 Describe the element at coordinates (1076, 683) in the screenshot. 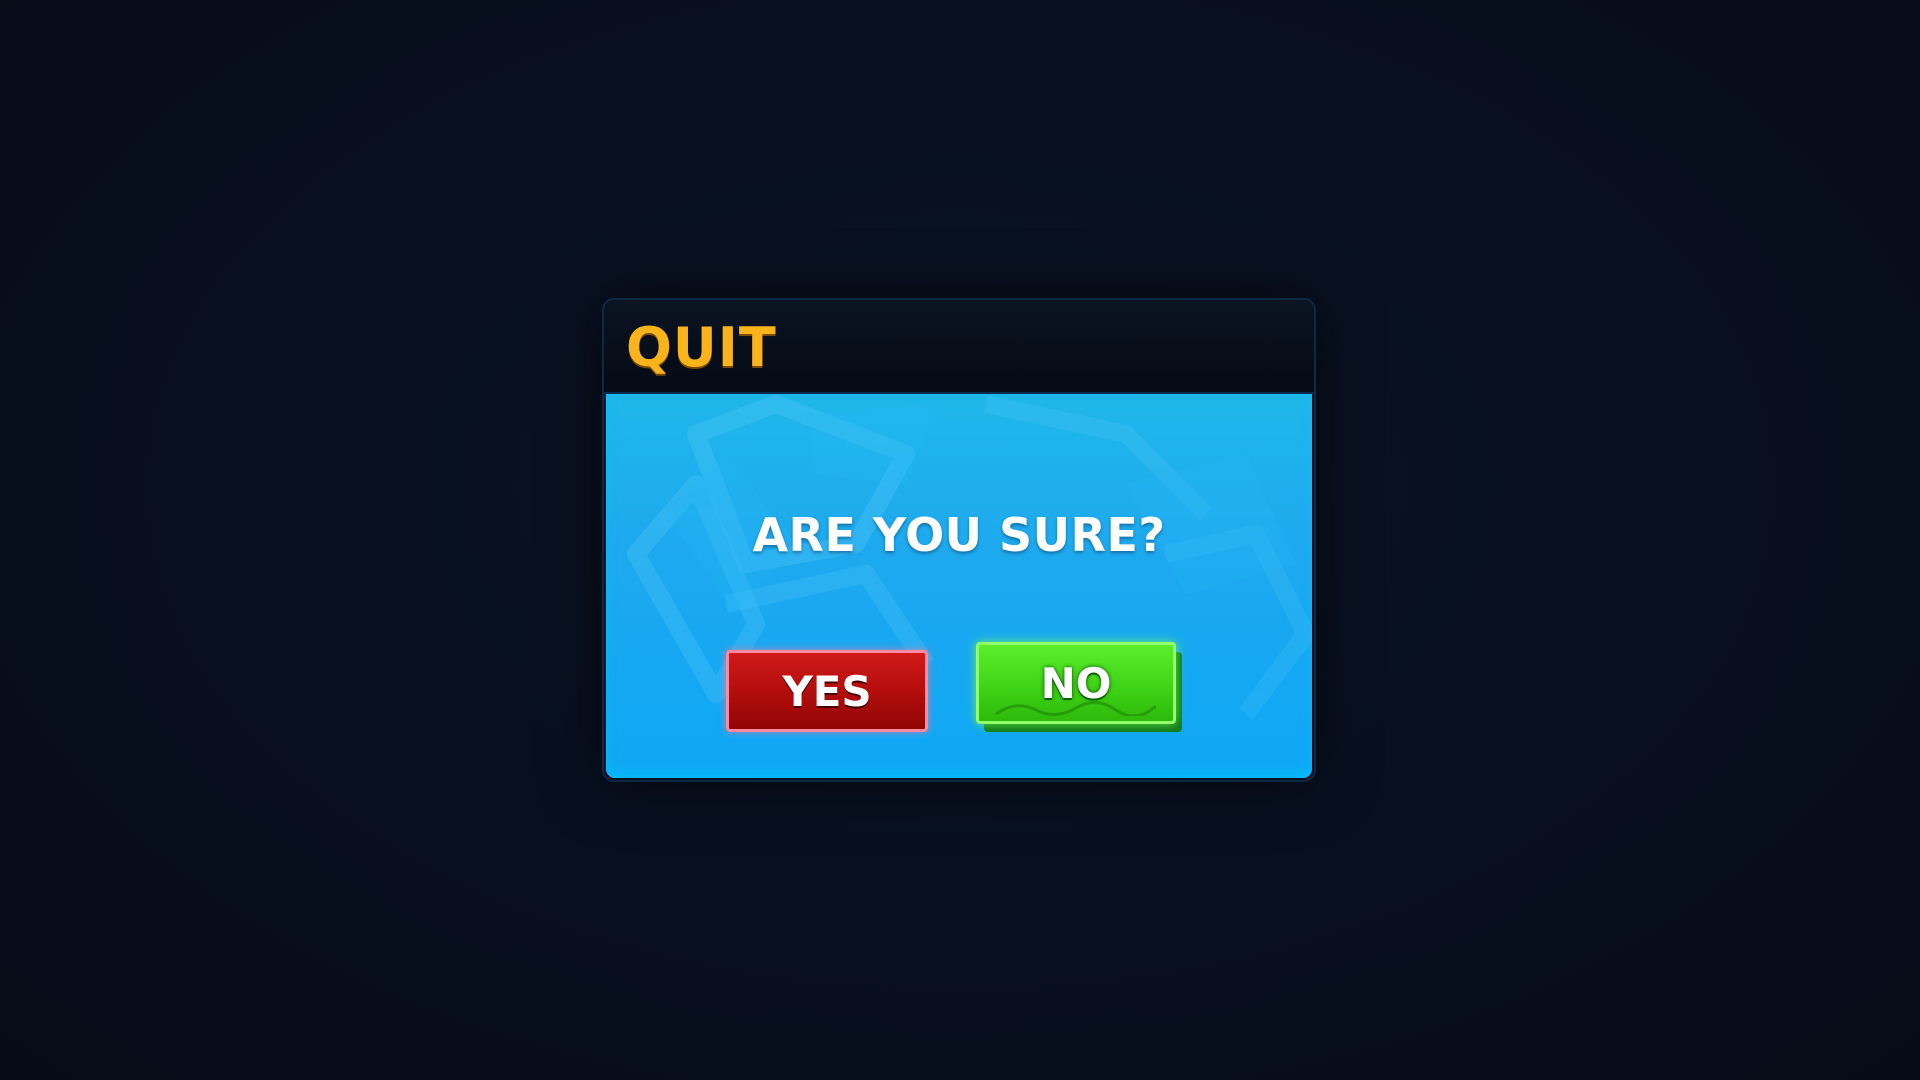

I see `no-button: NO` at that location.